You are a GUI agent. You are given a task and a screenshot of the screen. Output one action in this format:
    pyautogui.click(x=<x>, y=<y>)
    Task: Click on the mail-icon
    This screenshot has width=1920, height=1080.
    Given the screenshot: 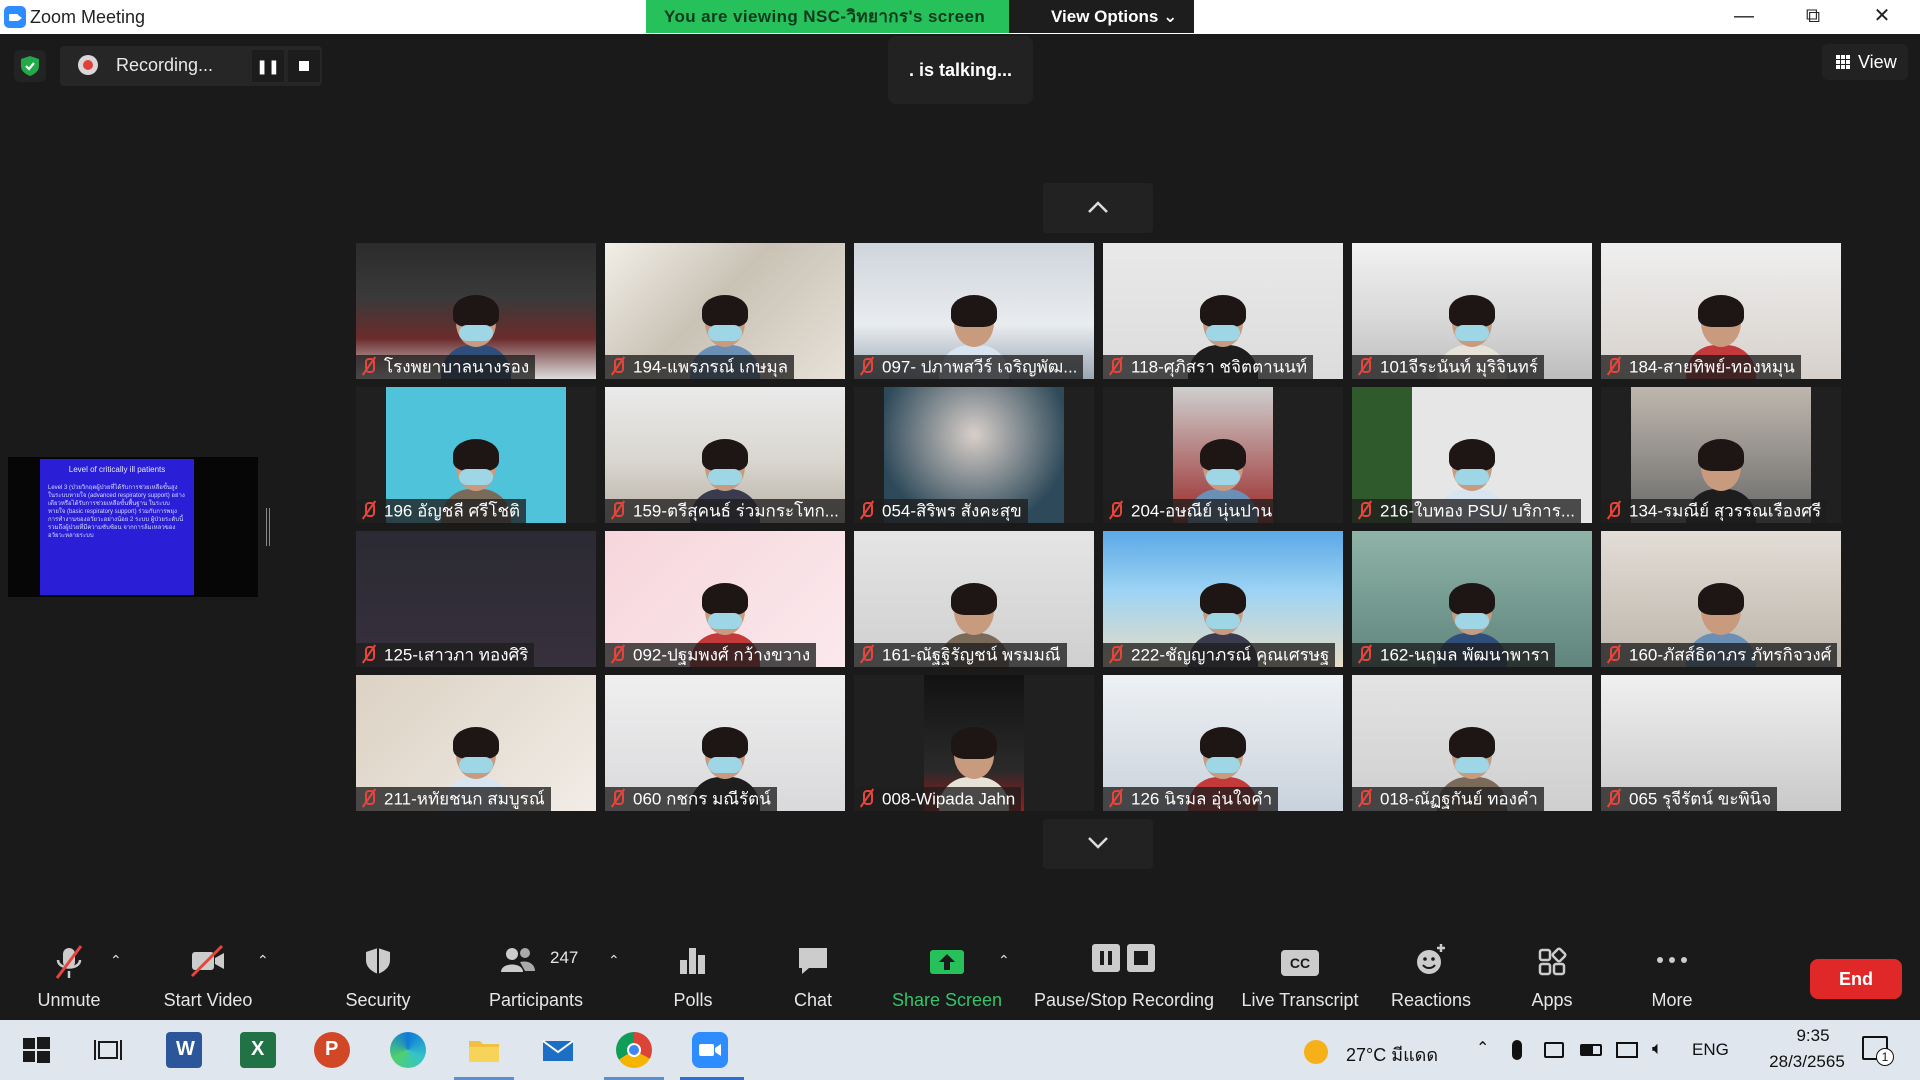 What is the action you would take?
    pyautogui.click(x=558, y=1050)
    